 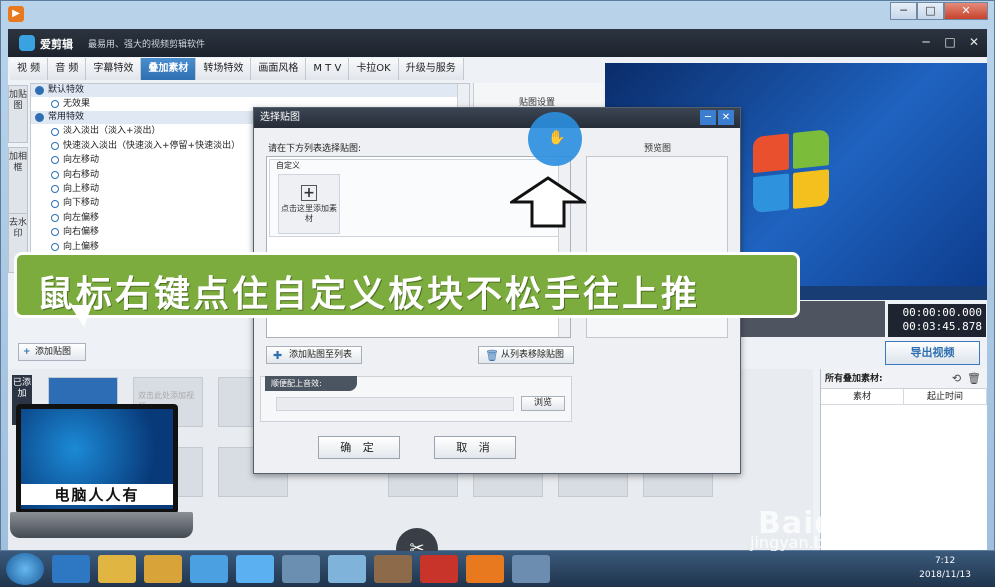 I want to click on effect-group-default: 默认特效, so click(x=250, y=90).